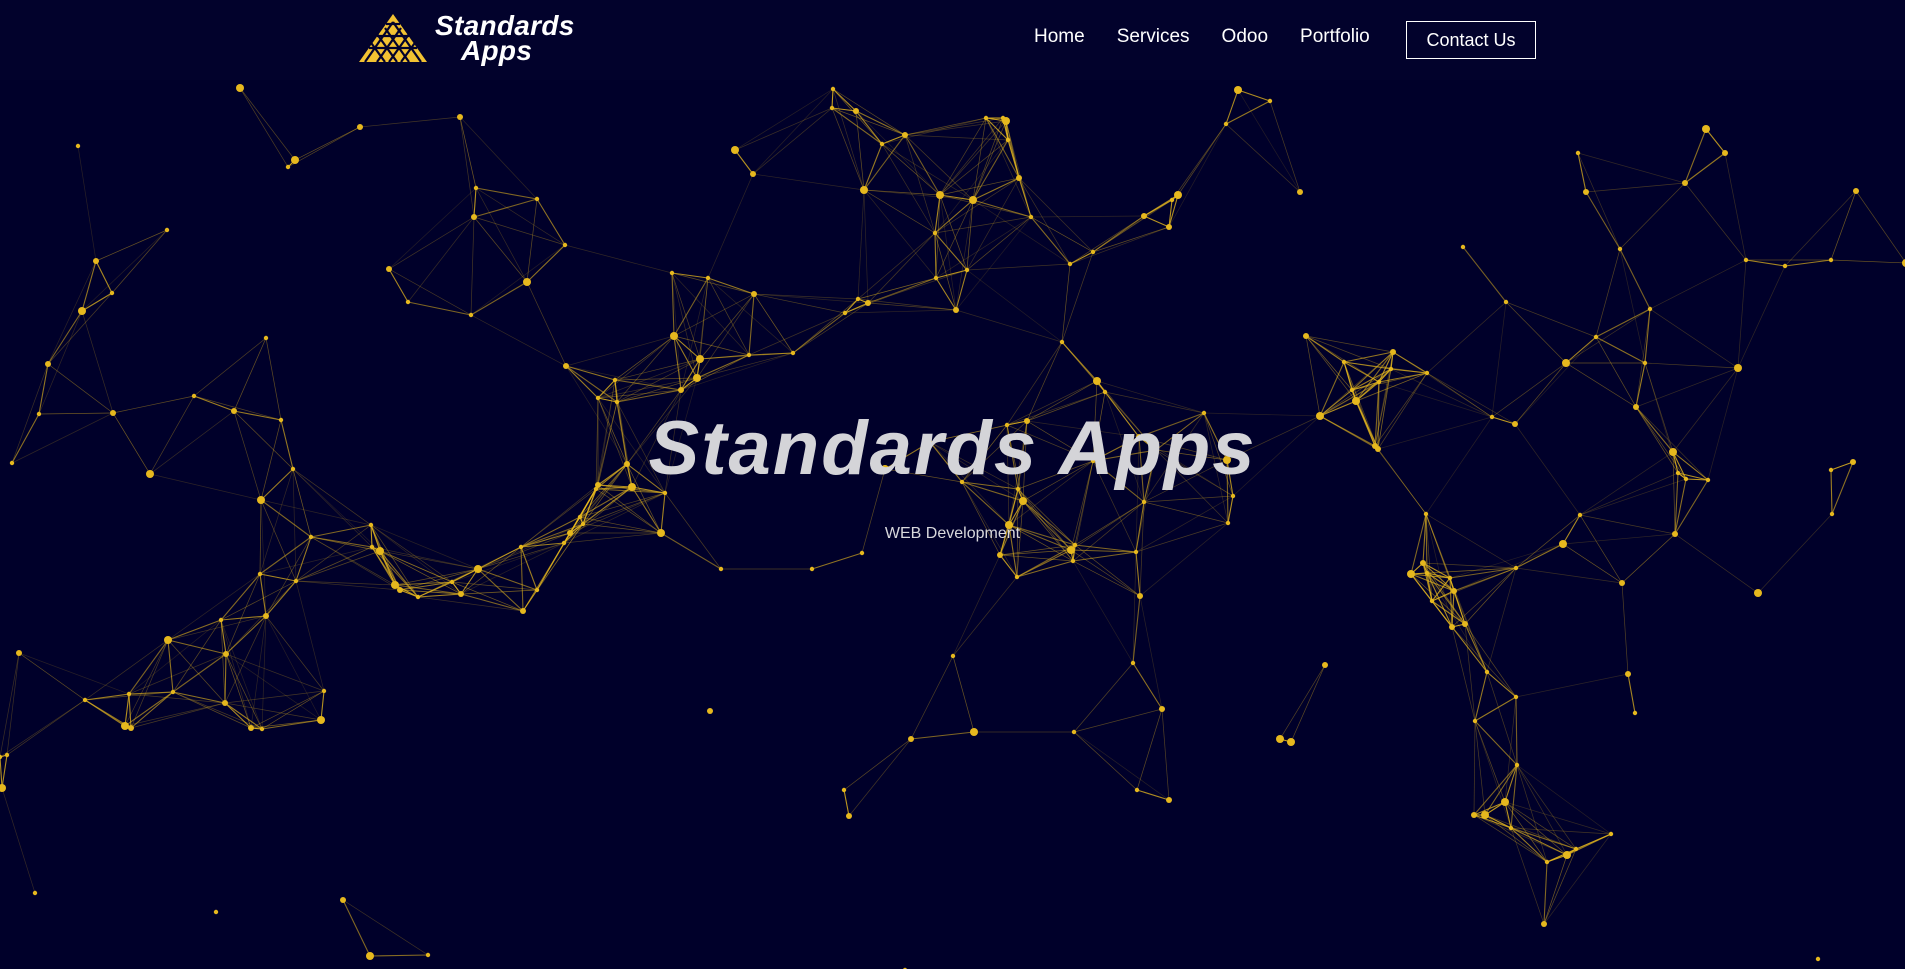 The image size is (1905, 969). What do you see at coordinates (1335, 37) in the screenshot?
I see `nav-item-portfolio: Portfolio` at bounding box center [1335, 37].